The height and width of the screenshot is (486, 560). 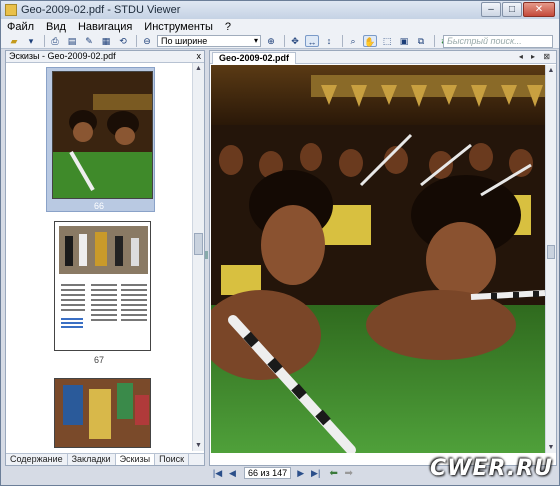 I want to click on back-arrow-icon: ⬅, so click(x=333, y=473).